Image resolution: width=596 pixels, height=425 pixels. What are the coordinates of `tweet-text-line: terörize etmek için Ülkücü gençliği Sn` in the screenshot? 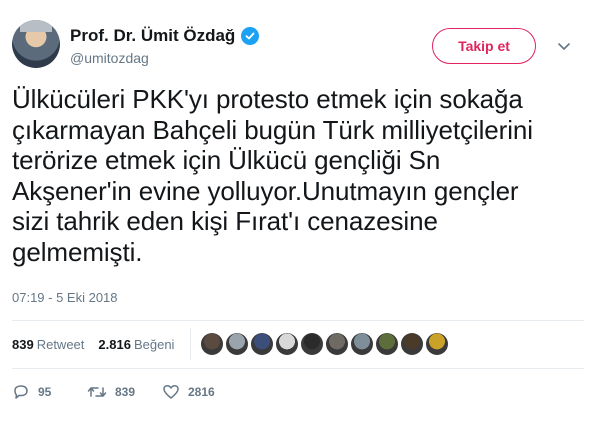 It's located at (226, 160).